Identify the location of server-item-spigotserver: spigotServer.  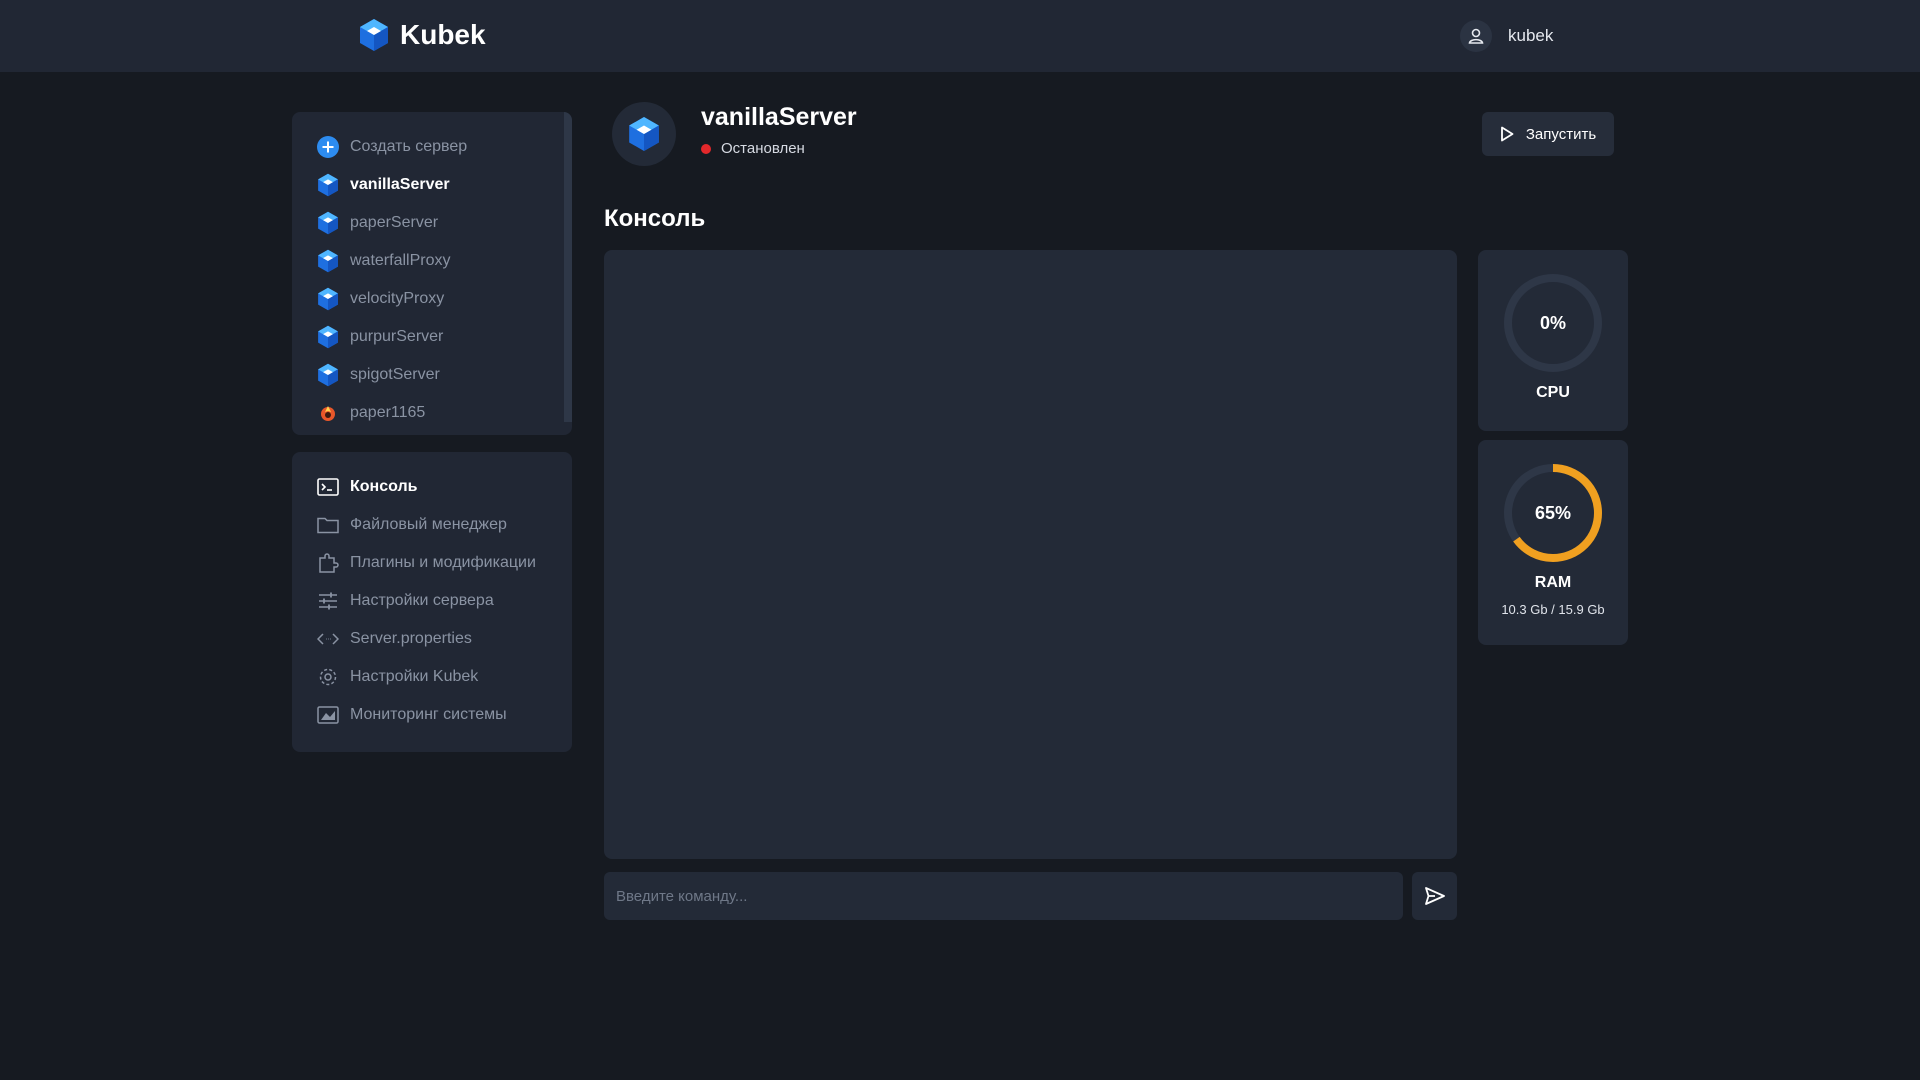
(436, 375).